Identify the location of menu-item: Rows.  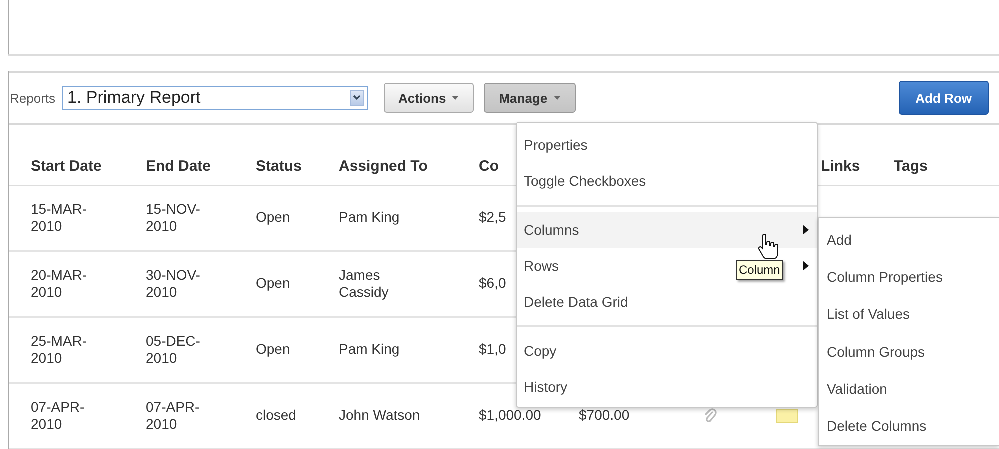
(623, 266).